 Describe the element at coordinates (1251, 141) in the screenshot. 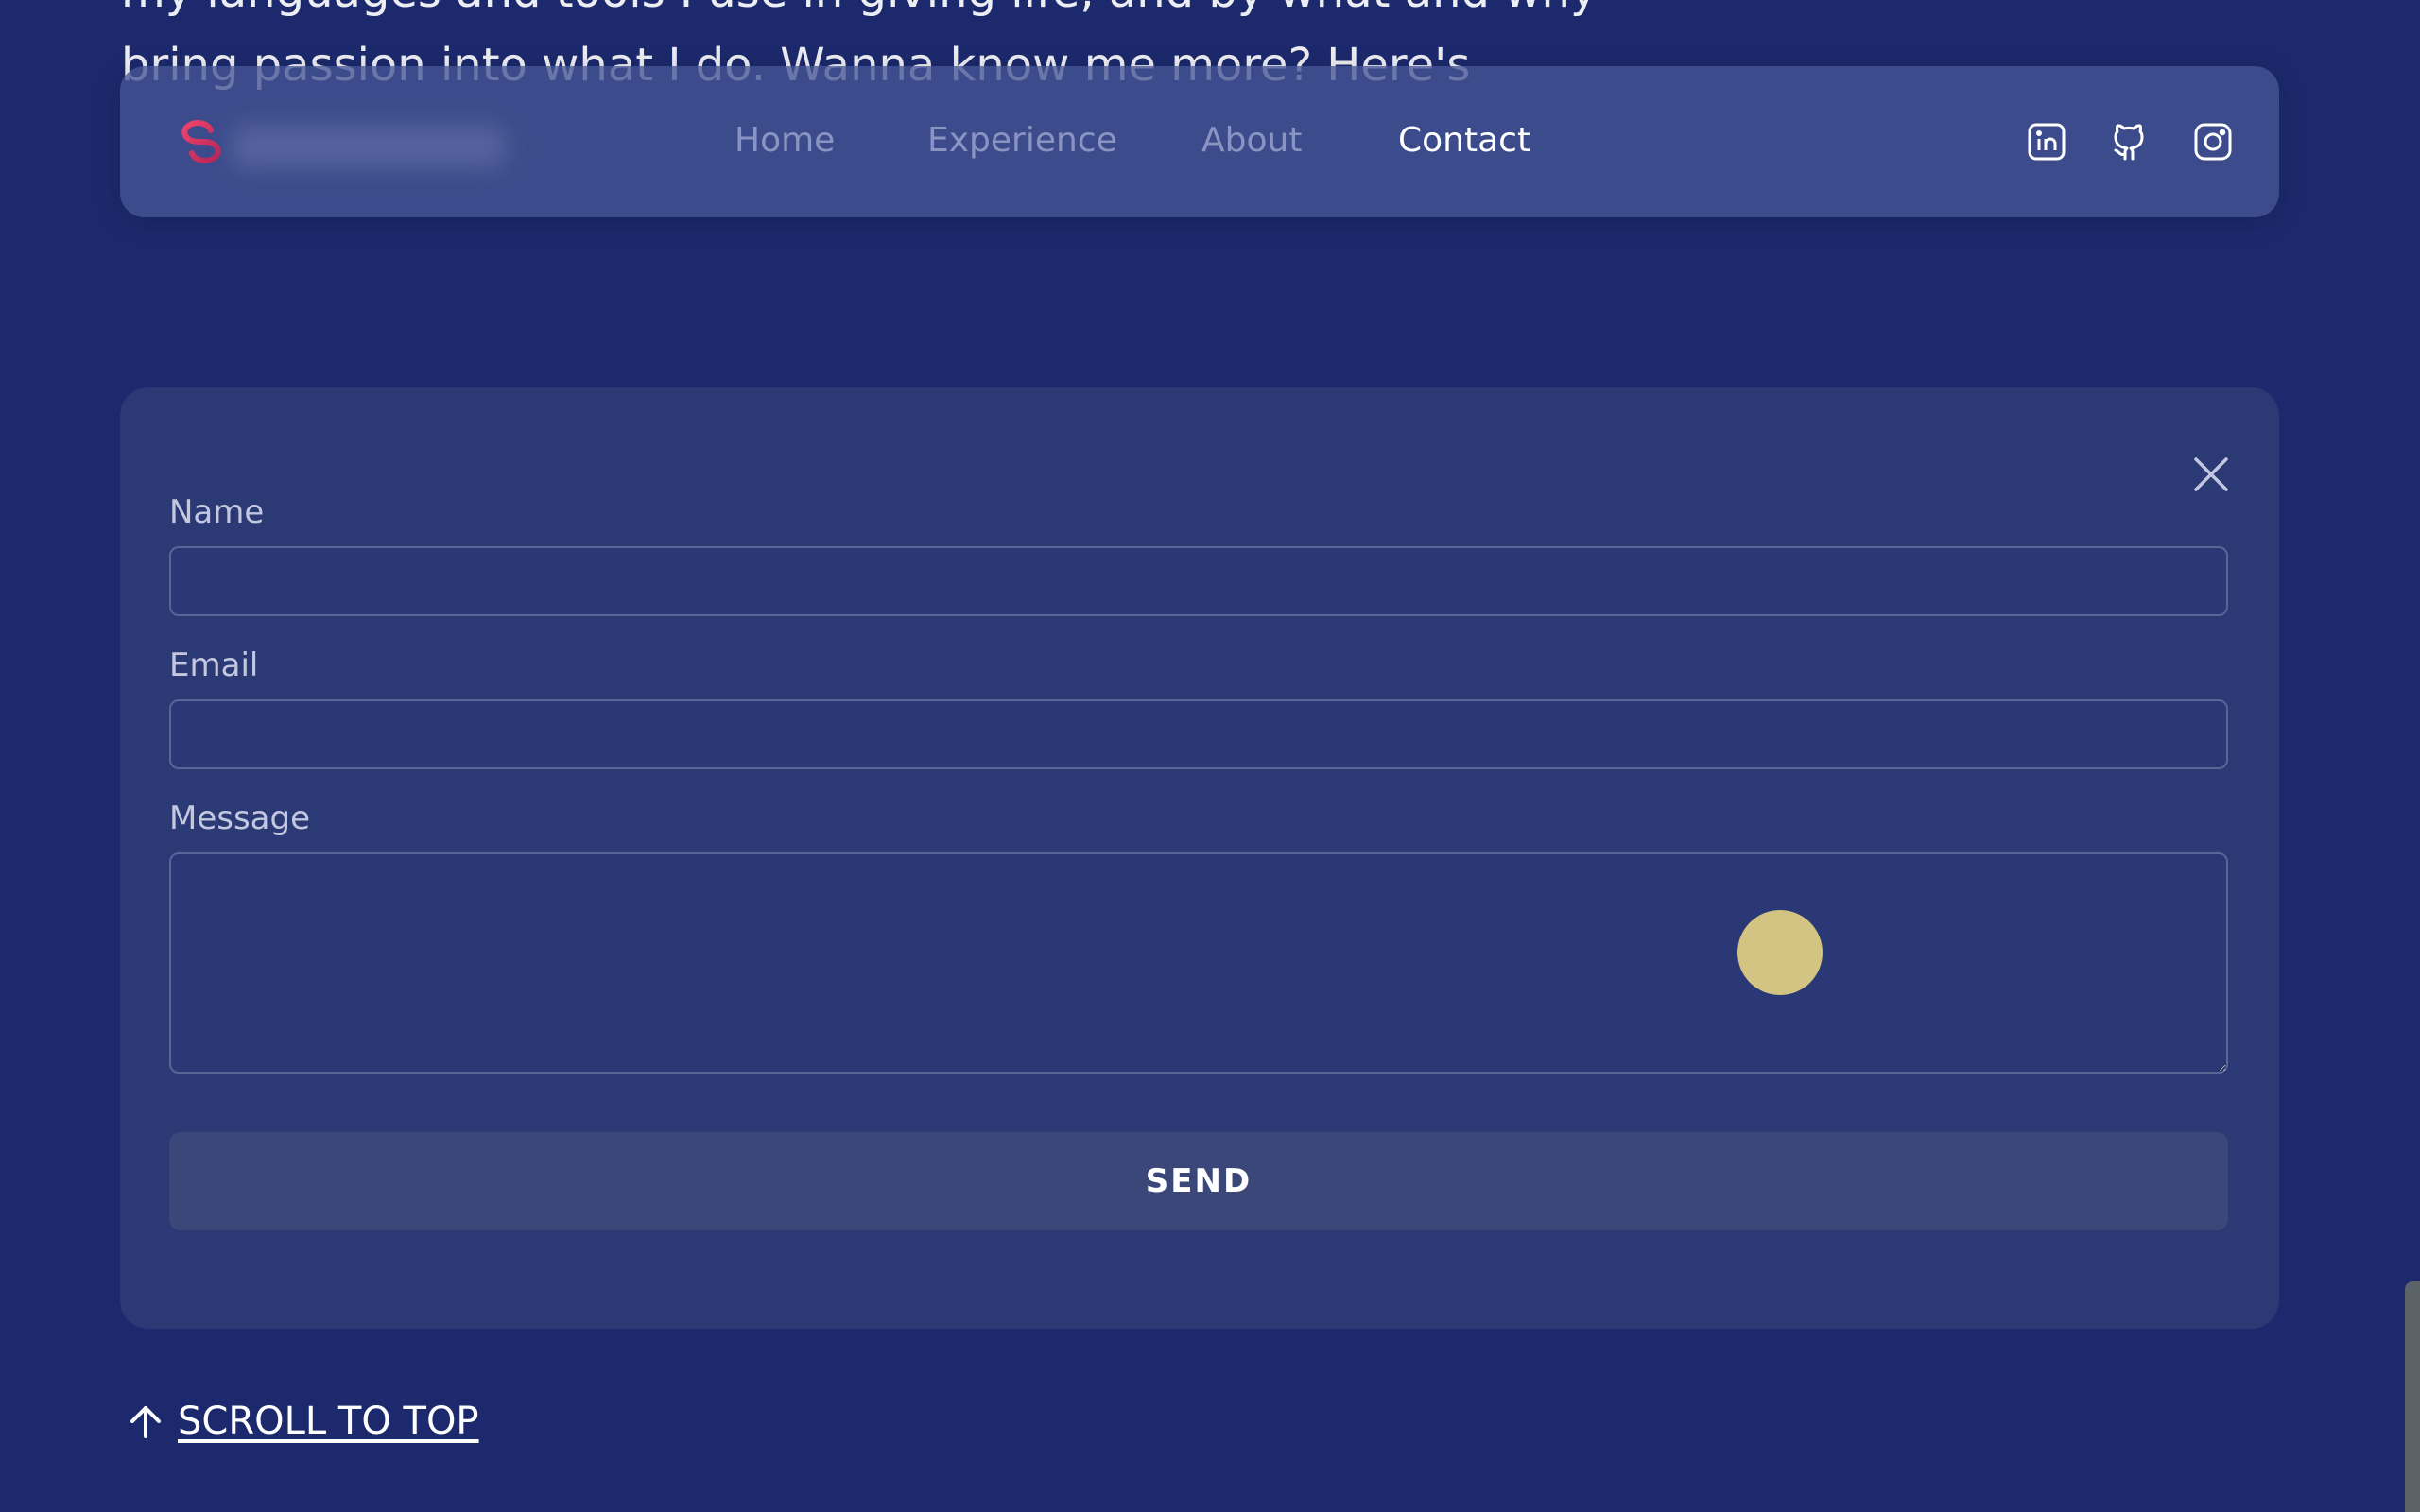

I see `nav-about-link: About` at that location.